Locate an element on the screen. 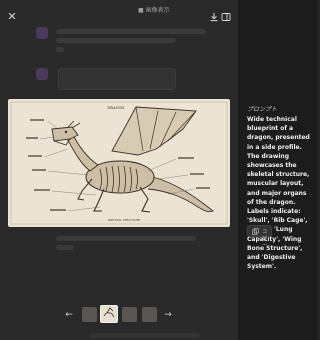  download-icon is located at coordinates (214, 17).